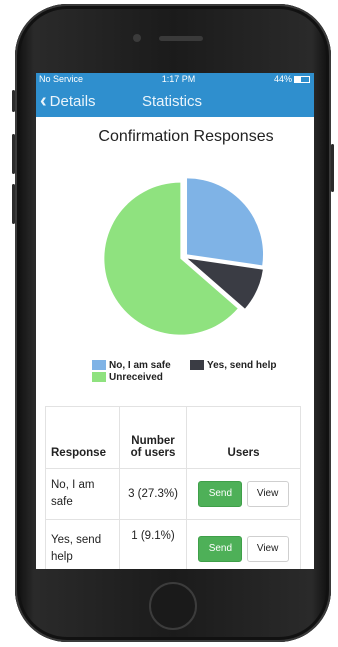 This screenshot has width=338, height=647. I want to click on home-button, so click(173, 606).